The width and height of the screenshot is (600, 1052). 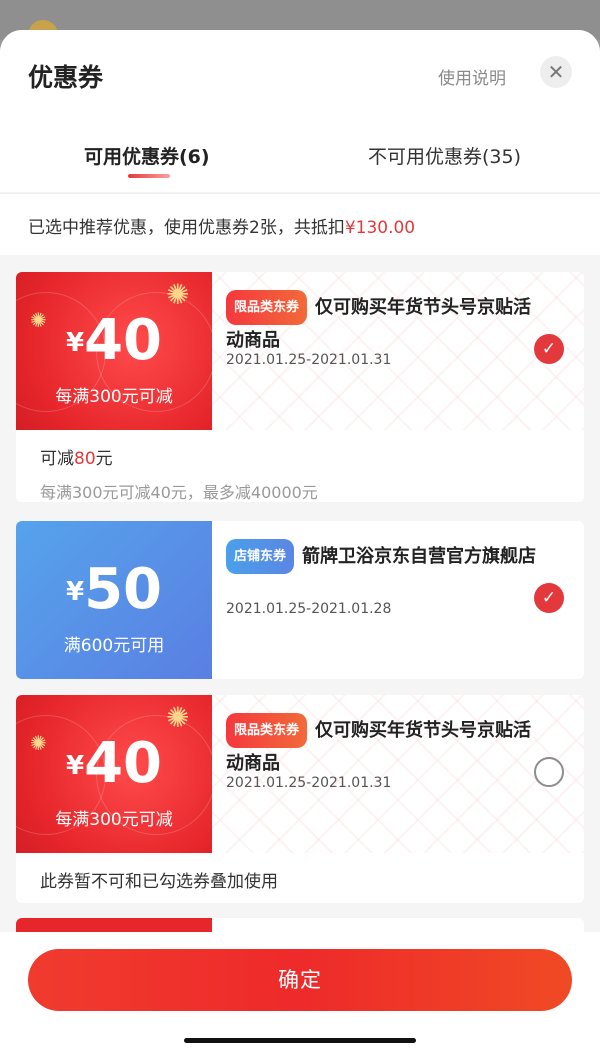 I want to click on home-indicator, so click(x=300, y=1040).